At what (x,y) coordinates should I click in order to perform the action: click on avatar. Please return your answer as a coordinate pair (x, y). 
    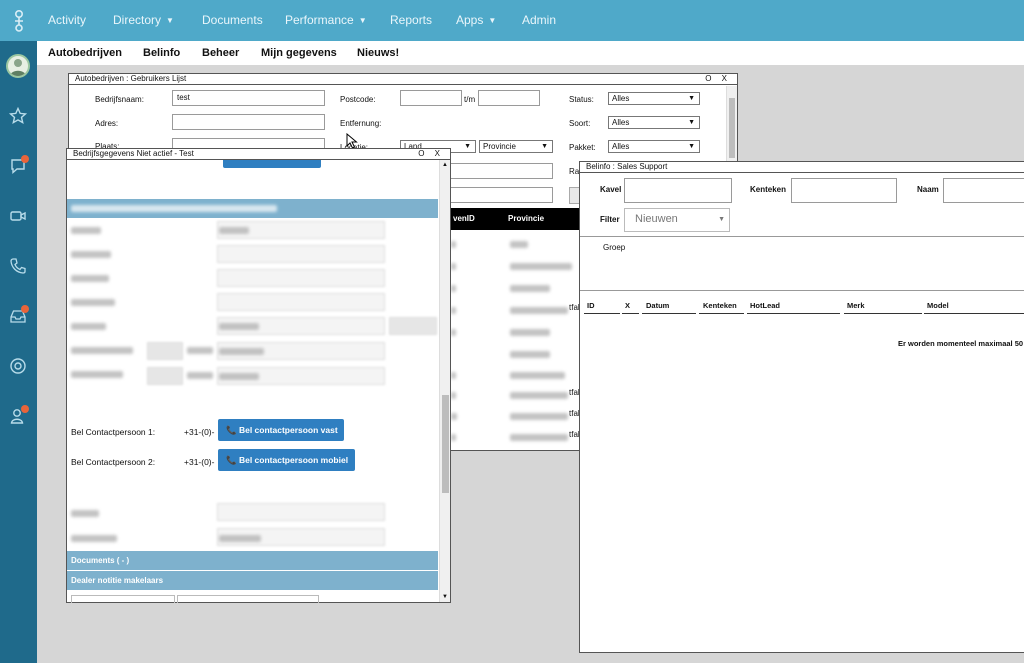
    Looking at the image, I should click on (18, 66).